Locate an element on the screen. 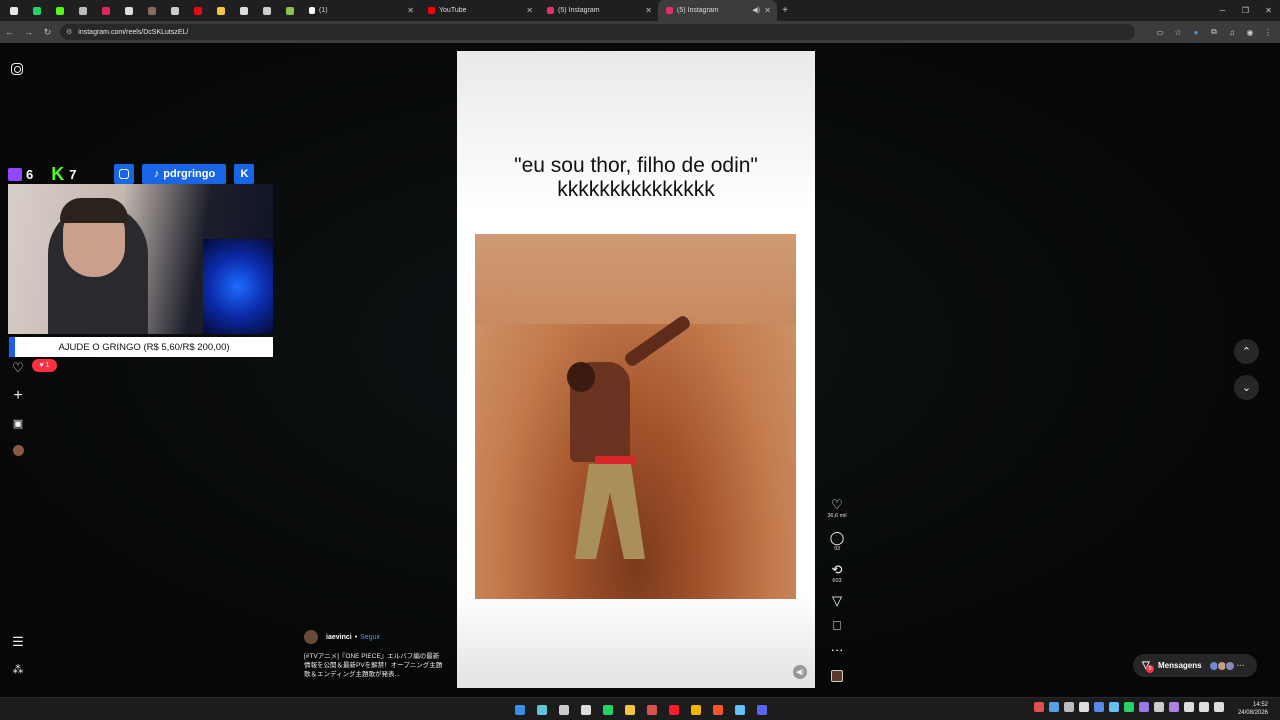 The image size is (1280, 720). volume-icon: ◀) is located at coordinates (800, 672).